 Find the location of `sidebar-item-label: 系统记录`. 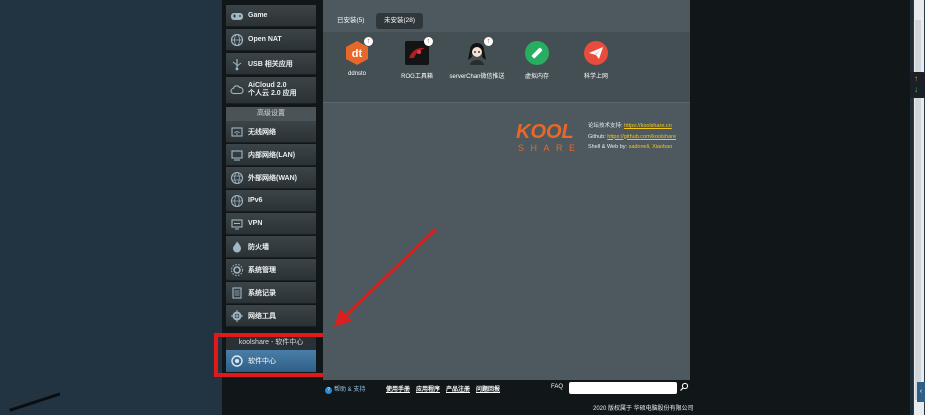

sidebar-item-label: 系统记录 is located at coordinates (262, 293).